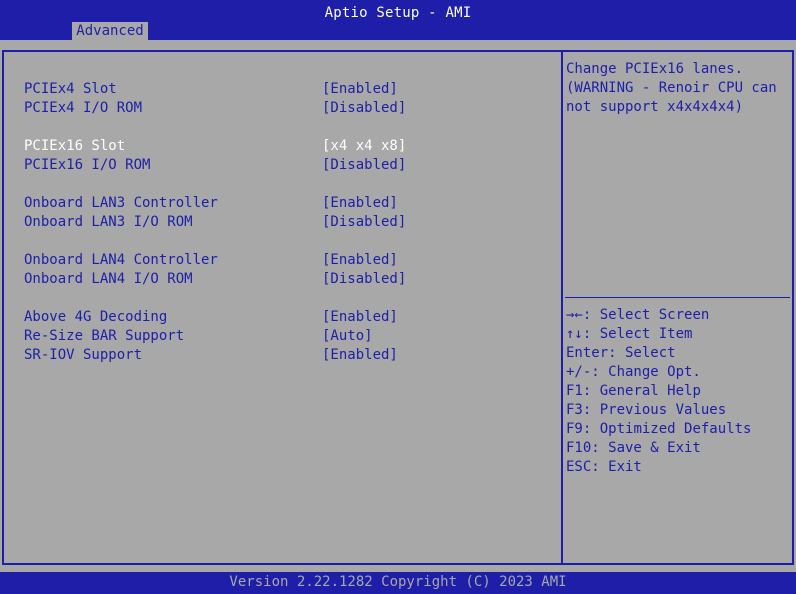 The width and height of the screenshot is (796, 594). What do you see at coordinates (215, 165) in the screenshot?
I see `setting-pciex16-io-rom: PCIEx16 I/O ROM [Disabled]` at bounding box center [215, 165].